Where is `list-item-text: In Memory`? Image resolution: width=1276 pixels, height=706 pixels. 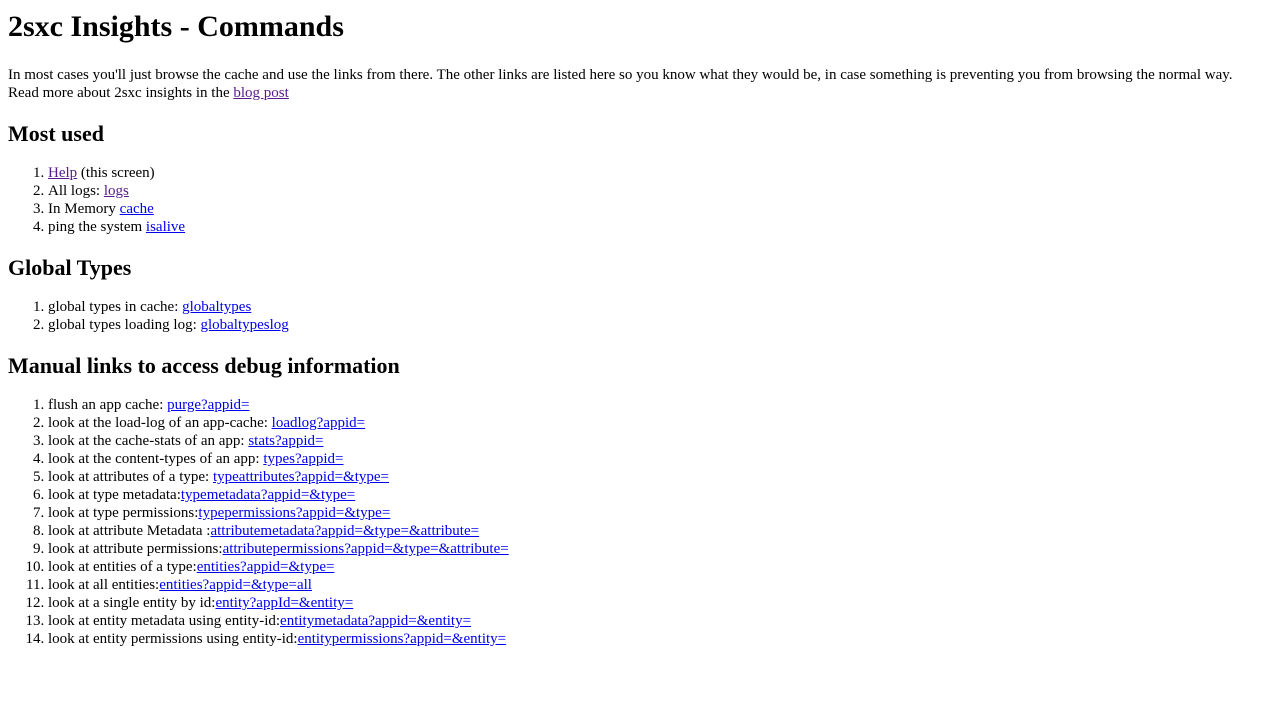 list-item-text: In Memory is located at coordinates (84, 209).